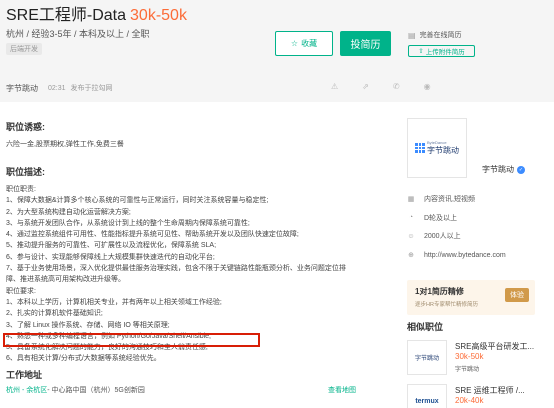 This screenshot has width=554, height=408. I want to click on perks-title: 职位诱惑:, so click(25, 127).